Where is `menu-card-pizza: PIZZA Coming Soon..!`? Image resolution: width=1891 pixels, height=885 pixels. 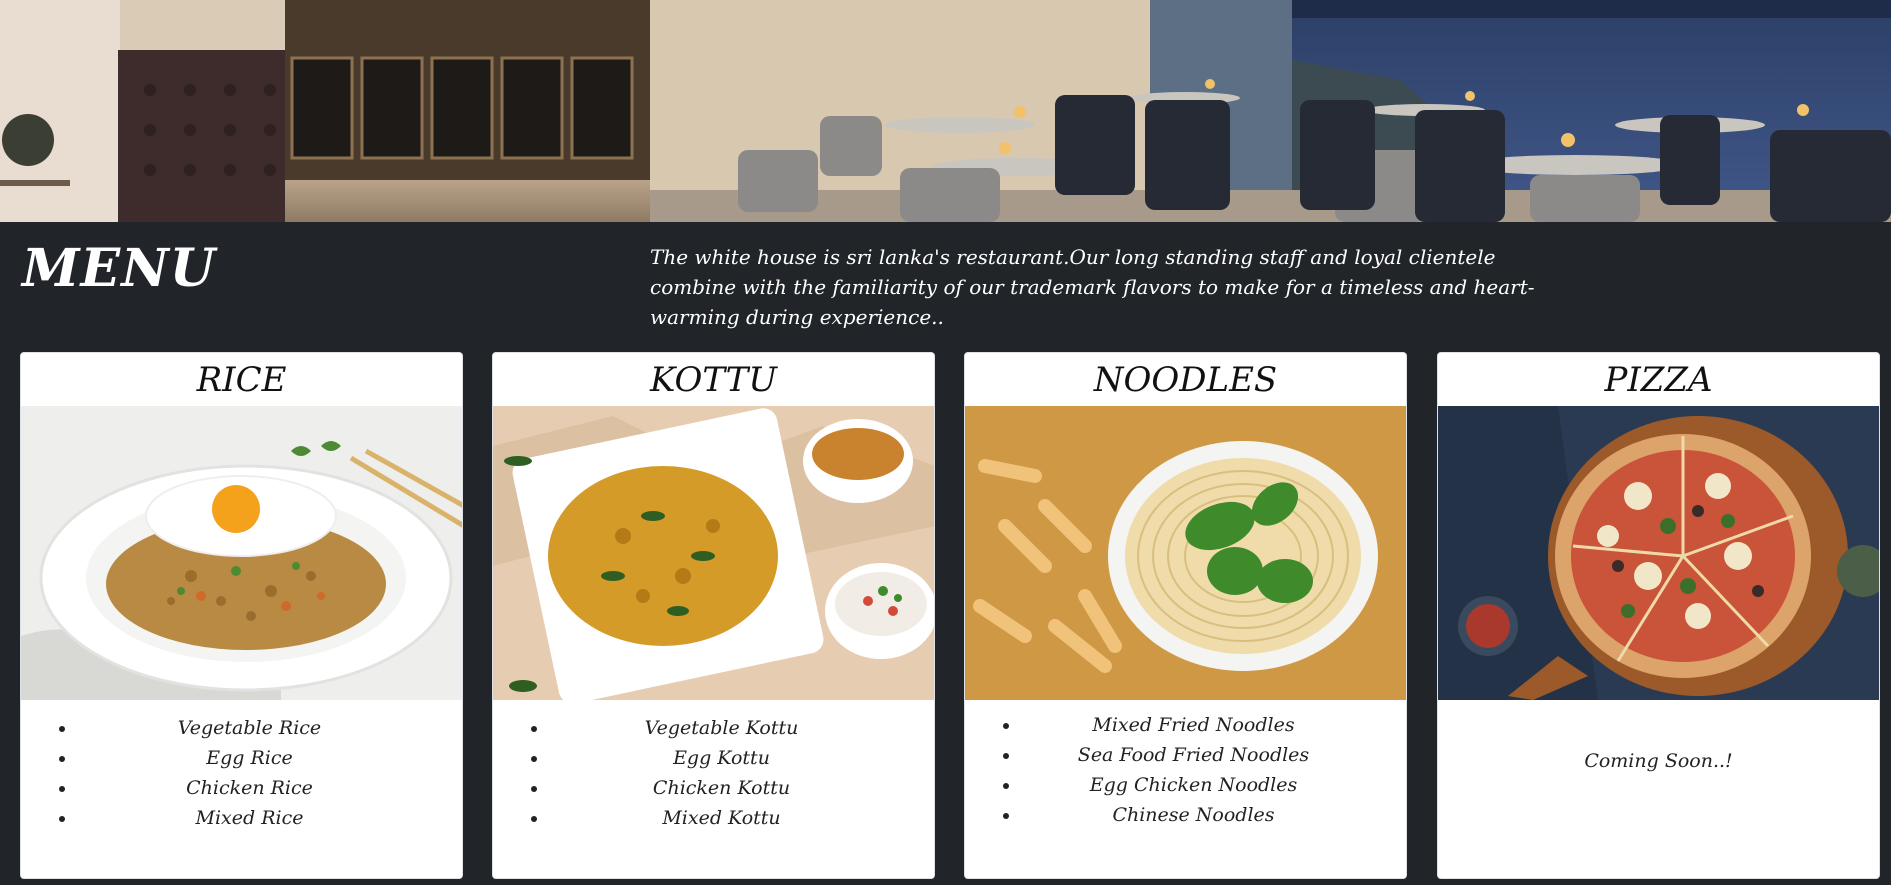
menu-card-pizza: PIZZA Coming Soon..! is located at coordinates (1658, 615).